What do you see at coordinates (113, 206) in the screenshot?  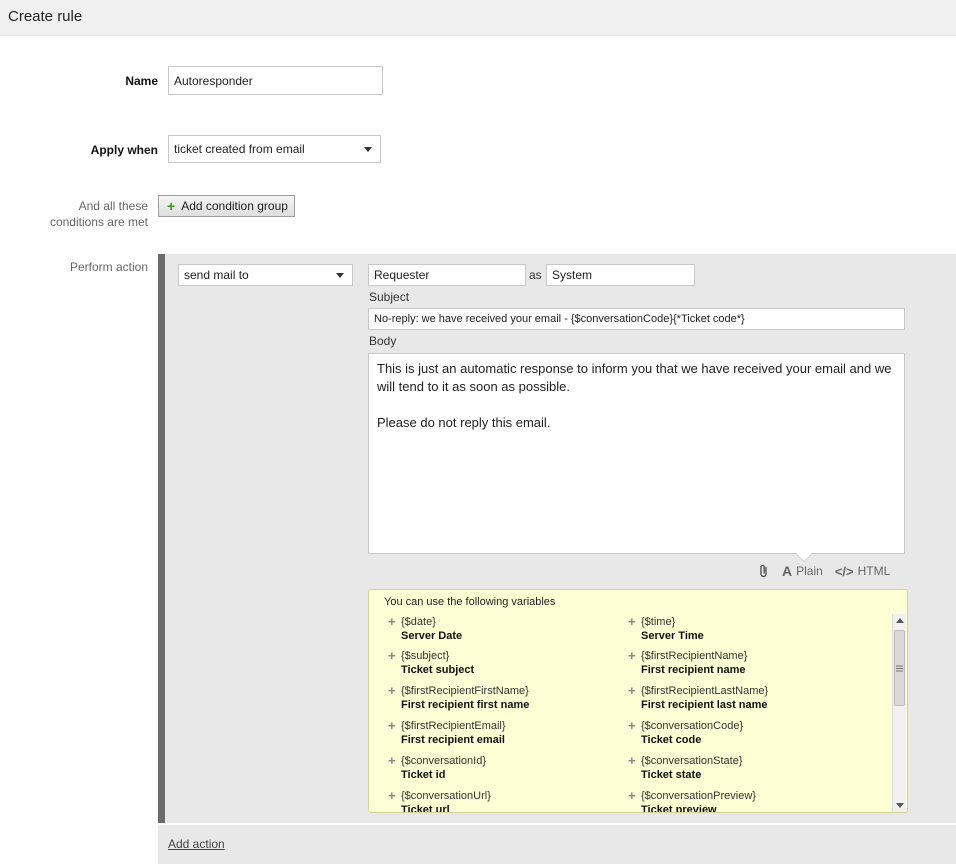 I see `conditions-label-line1: And all these` at bounding box center [113, 206].